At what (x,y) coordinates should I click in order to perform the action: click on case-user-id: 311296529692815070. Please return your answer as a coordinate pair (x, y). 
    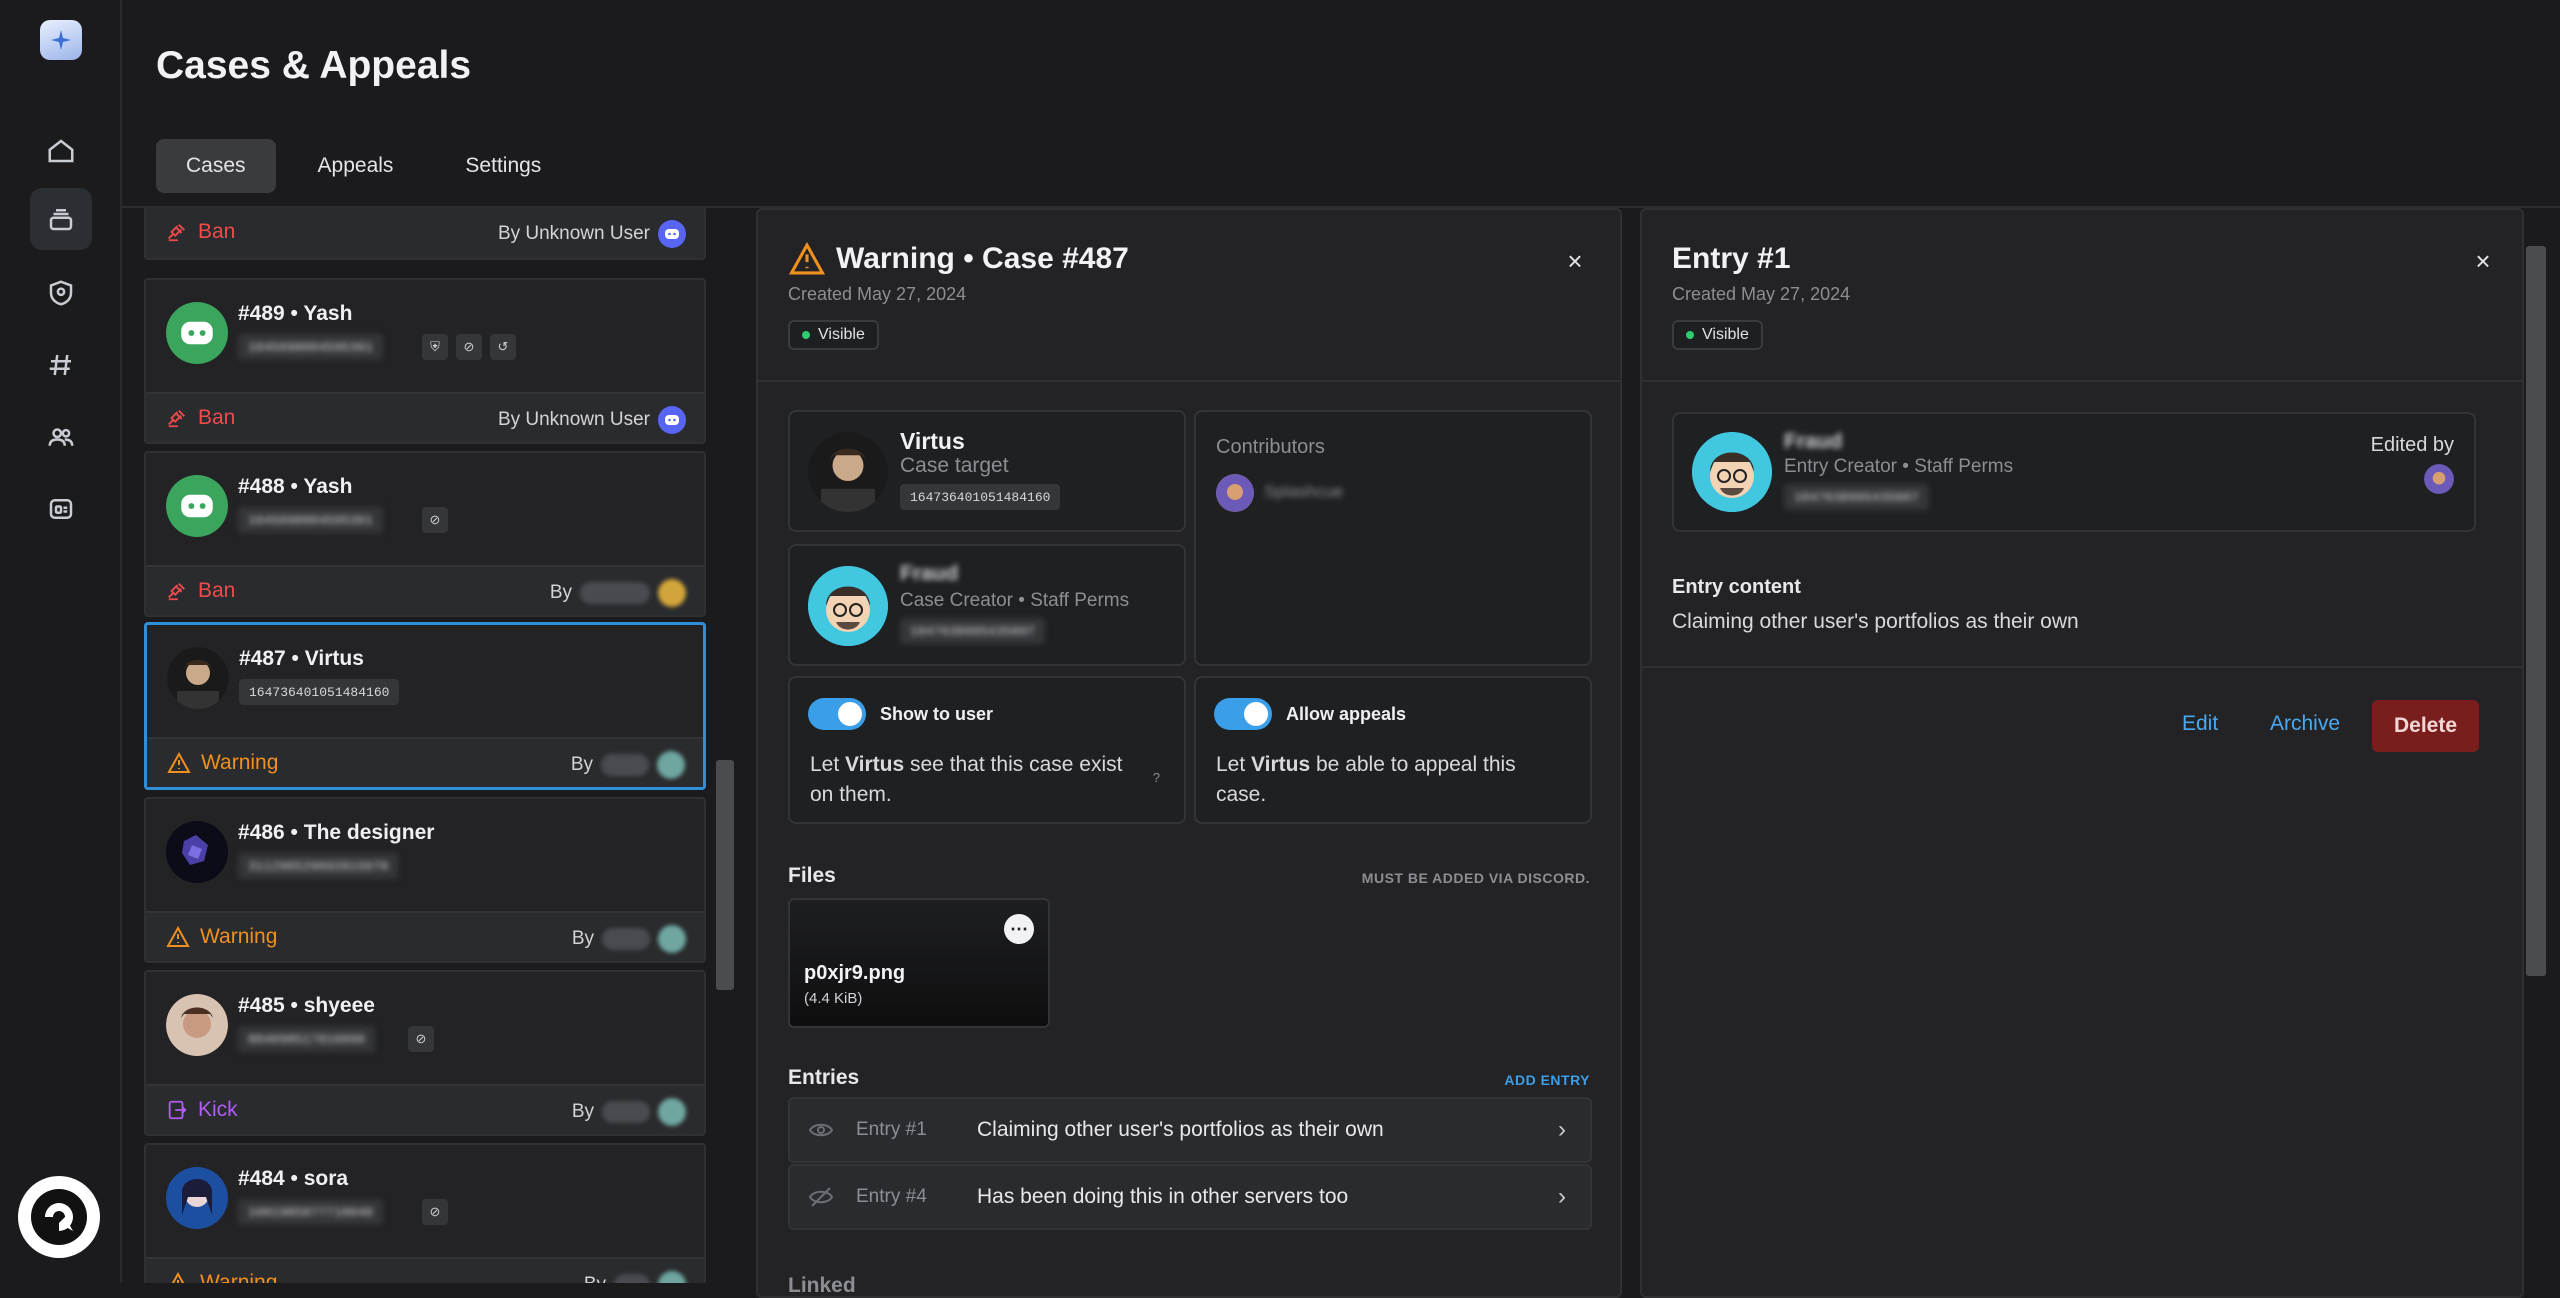
    Looking at the image, I should click on (318, 866).